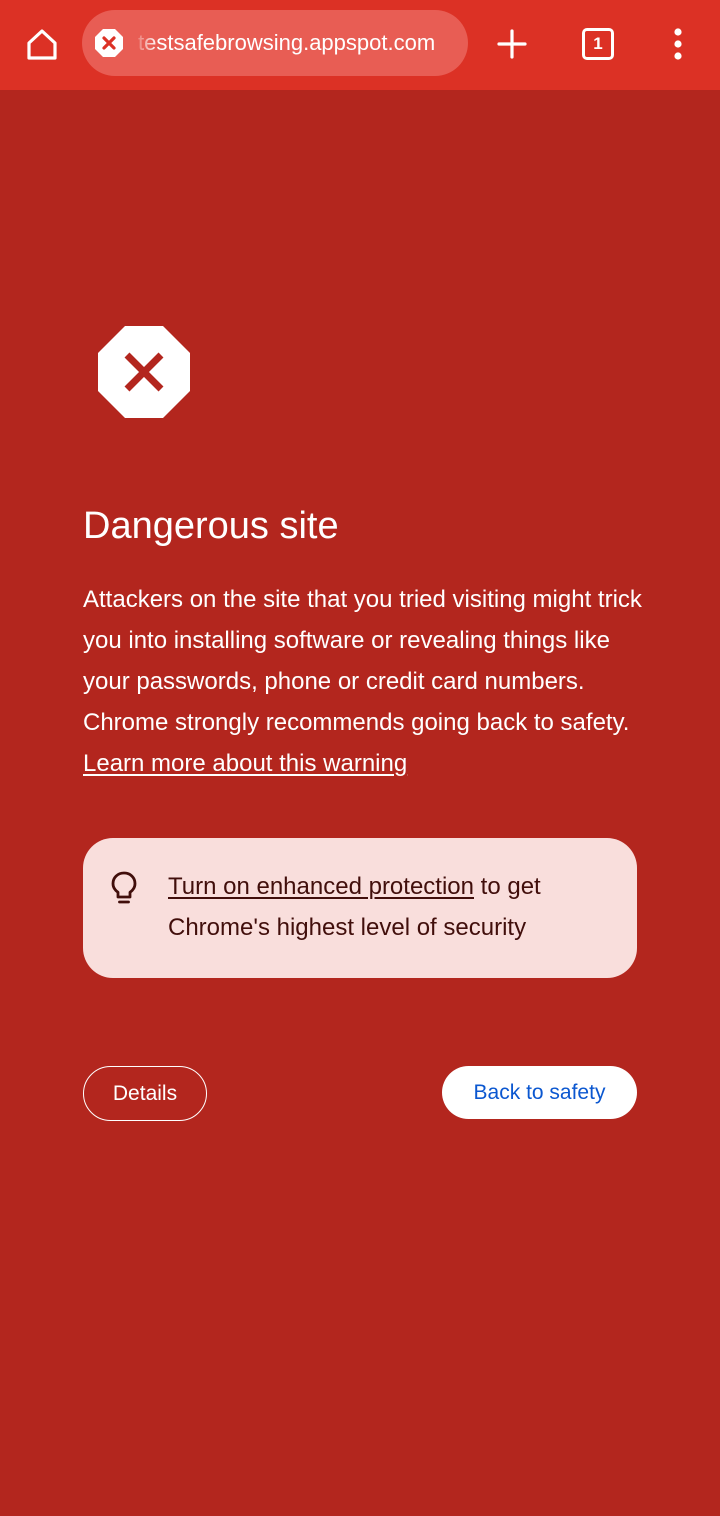  I want to click on more-vert-icon, so click(678, 44).